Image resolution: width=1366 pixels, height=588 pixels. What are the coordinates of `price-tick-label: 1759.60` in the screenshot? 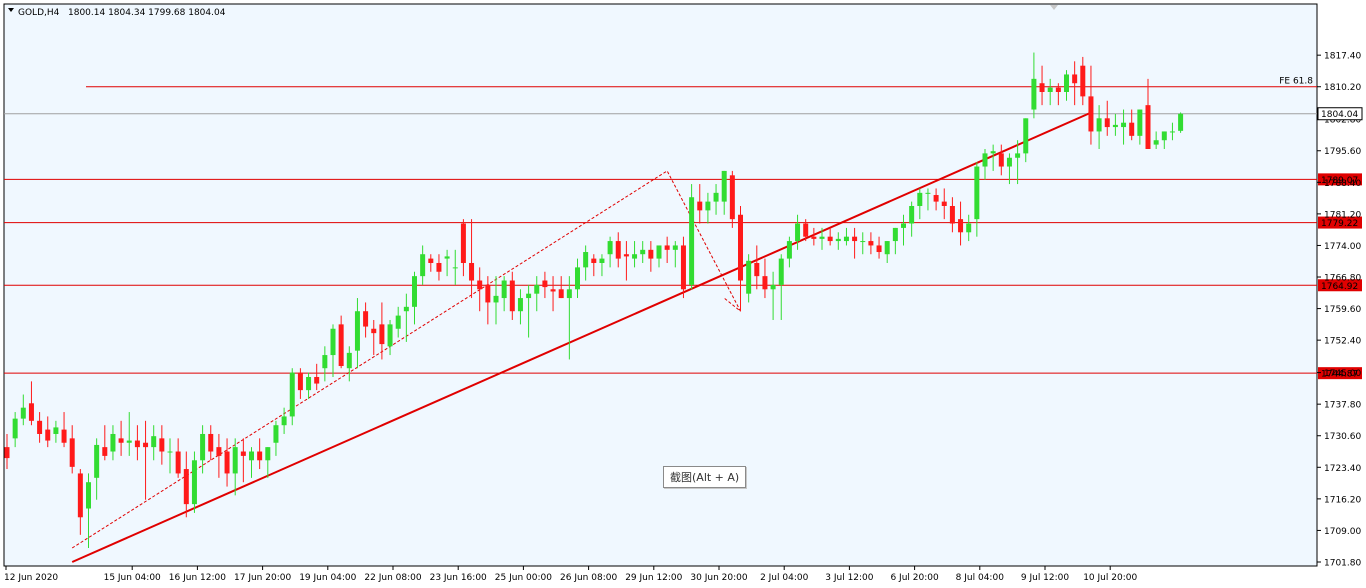 It's located at (1342, 310).